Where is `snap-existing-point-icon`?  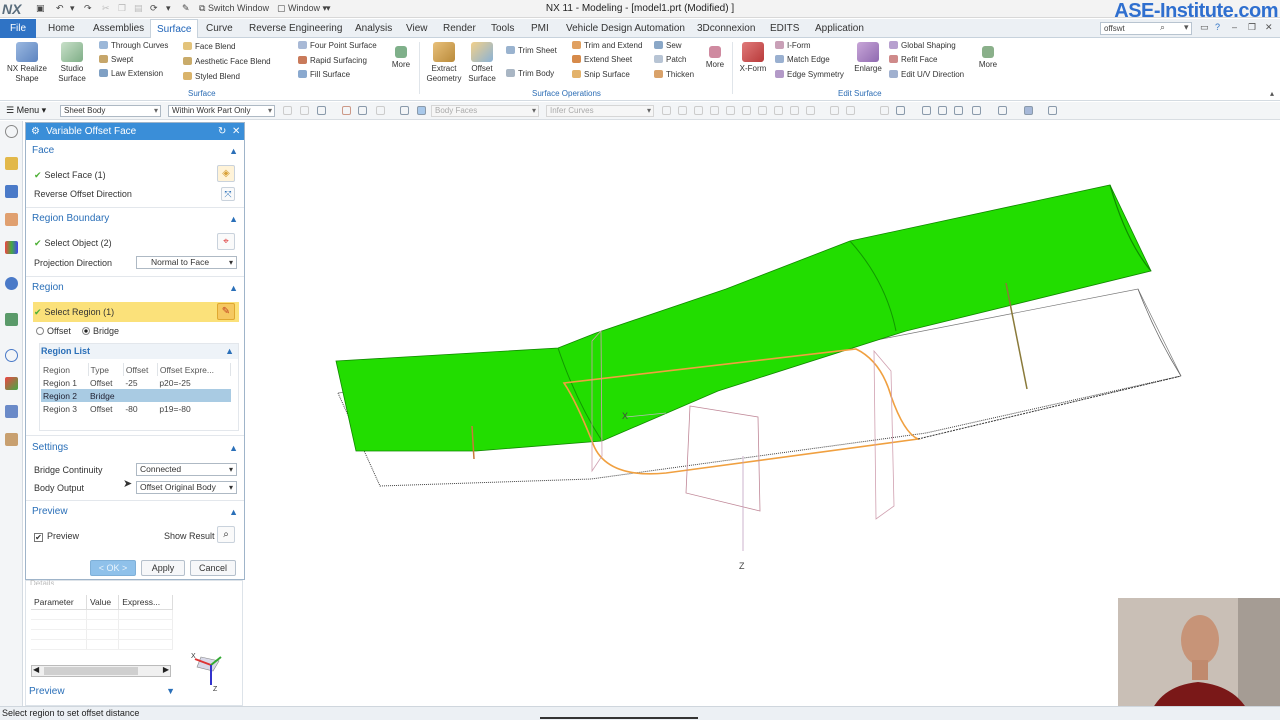 snap-existing-point-icon is located at coordinates (762, 110).